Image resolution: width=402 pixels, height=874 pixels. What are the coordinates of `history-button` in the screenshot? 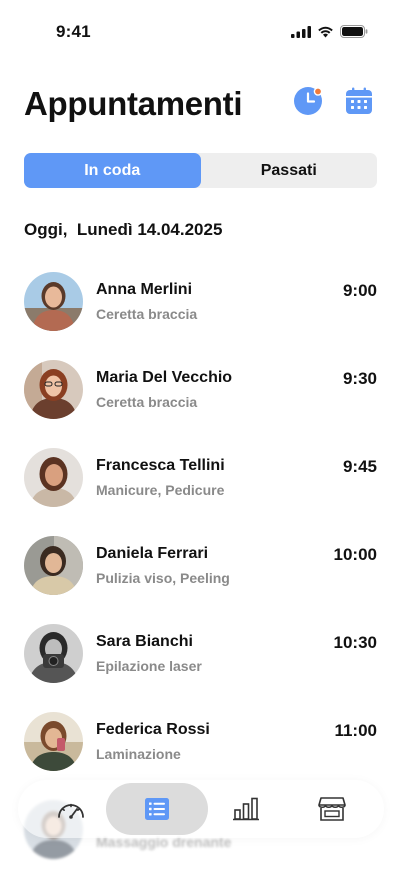 It's located at (308, 101).